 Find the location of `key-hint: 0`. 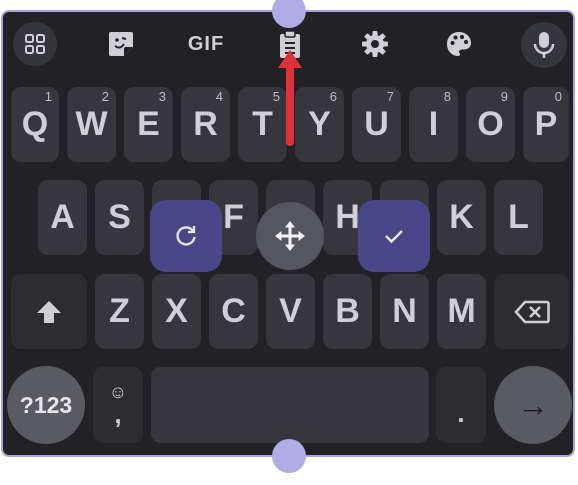

key-hint: 0 is located at coordinates (558, 96).